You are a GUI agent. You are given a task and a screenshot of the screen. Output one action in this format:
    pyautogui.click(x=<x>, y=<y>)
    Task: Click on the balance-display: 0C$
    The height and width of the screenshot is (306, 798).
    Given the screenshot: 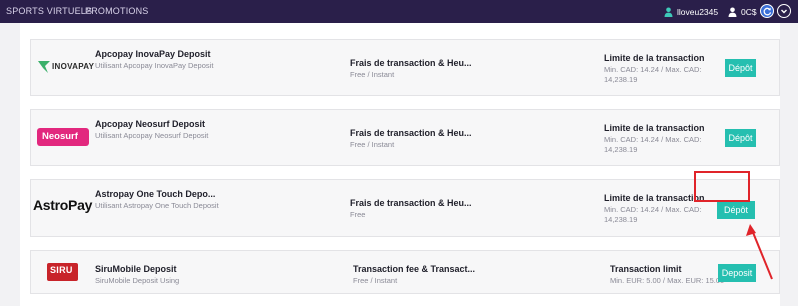 What is the action you would take?
    pyautogui.click(x=742, y=11)
    